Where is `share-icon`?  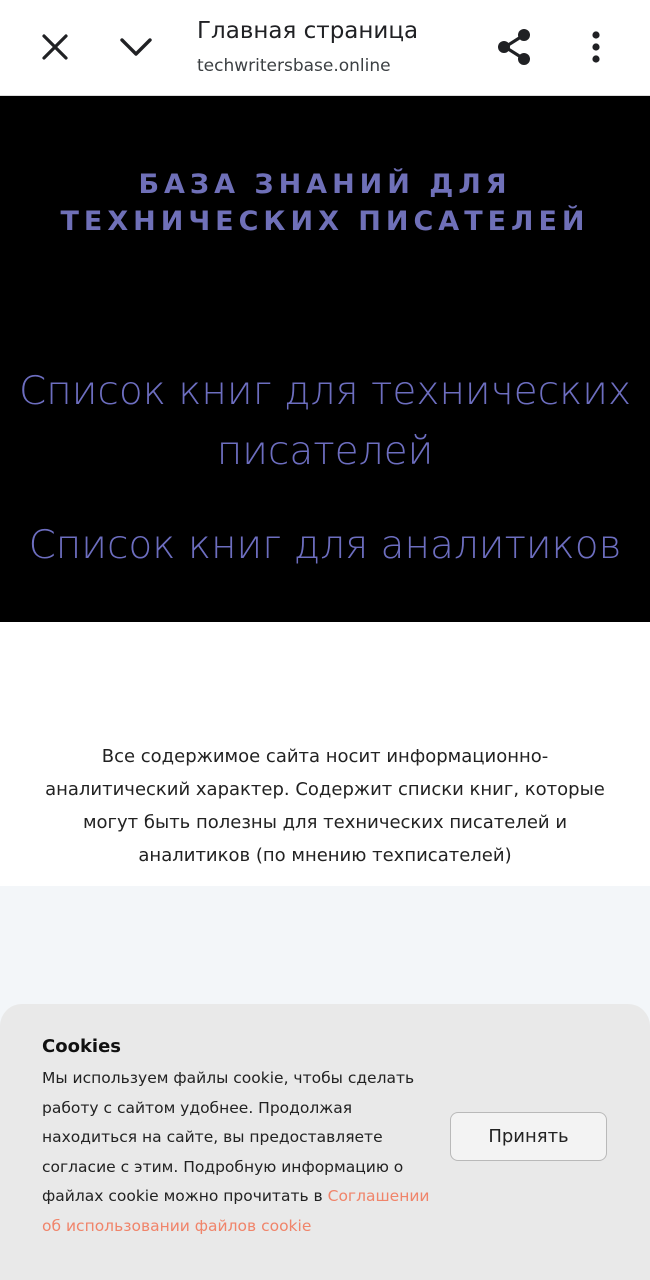
share-icon is located at coordinates (514, 47).